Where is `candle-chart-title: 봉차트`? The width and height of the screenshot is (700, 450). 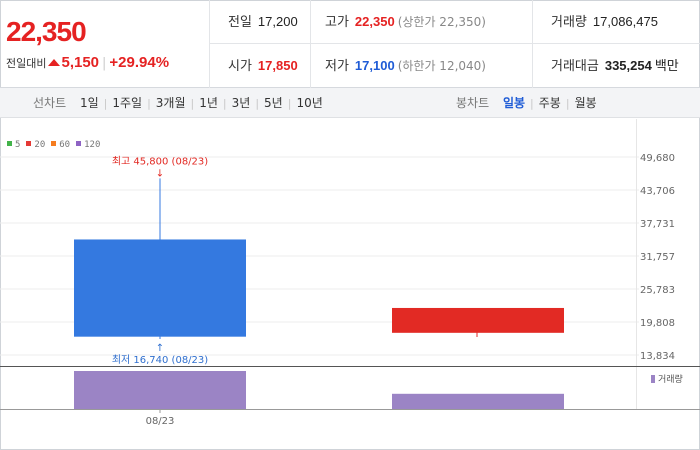
candle-chart-title: 봉차트 is located at coordinates (473, 103).